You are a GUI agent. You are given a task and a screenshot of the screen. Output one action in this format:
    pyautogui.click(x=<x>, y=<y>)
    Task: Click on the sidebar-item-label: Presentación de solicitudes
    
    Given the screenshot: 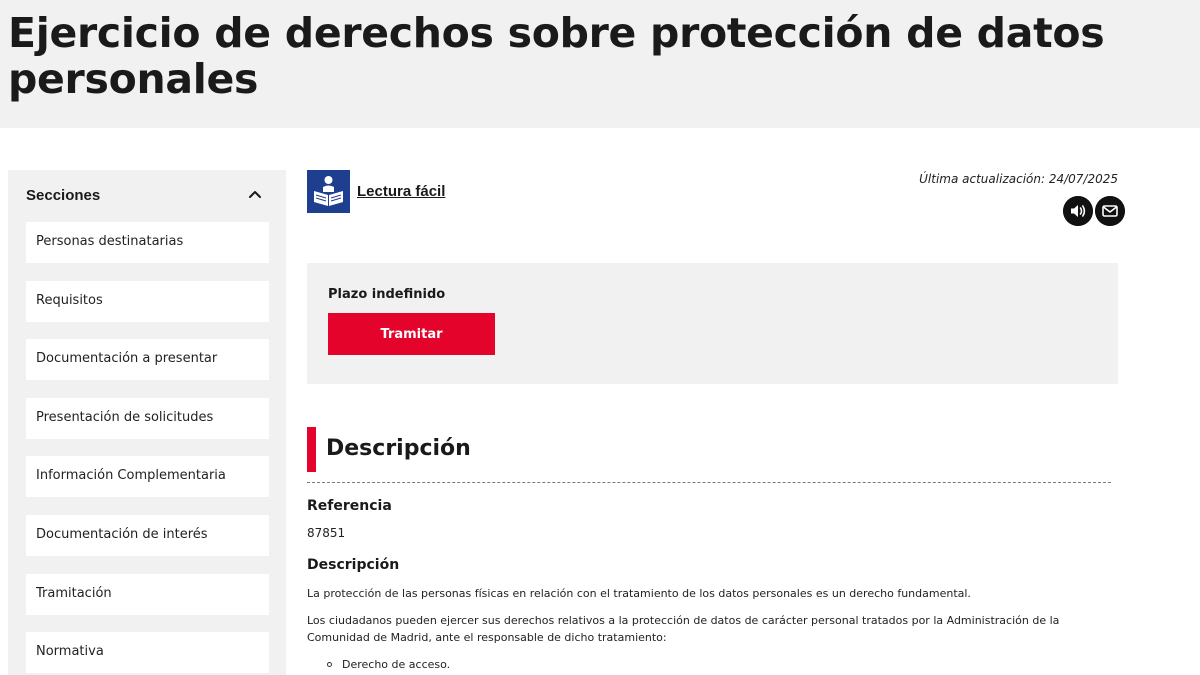 What is the action you would take?
    pyautogui.click(x=125, y=417)
    